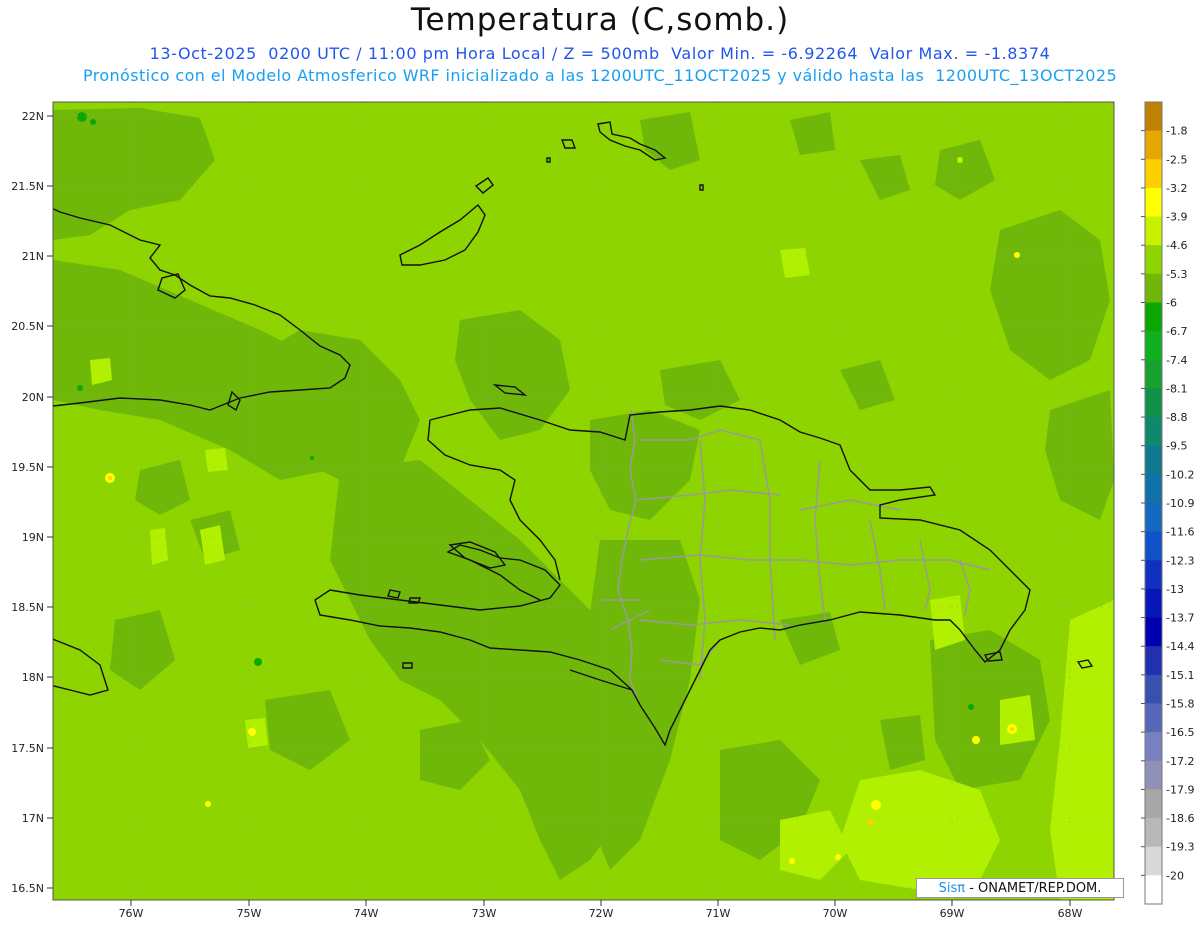 This screenshot has height=927, width=1200. What do you see at coordinates (1176, 274) in the screenshot?
I see `colorbar-label: -5.3` at bounding box center [1176, 274].